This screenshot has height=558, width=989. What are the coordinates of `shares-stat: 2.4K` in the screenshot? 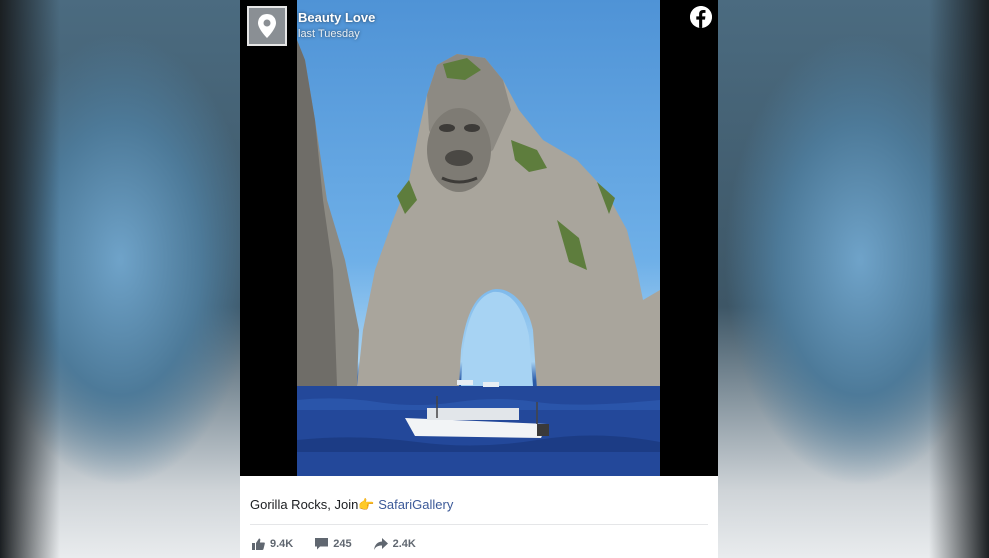 It's located at (394, 544).